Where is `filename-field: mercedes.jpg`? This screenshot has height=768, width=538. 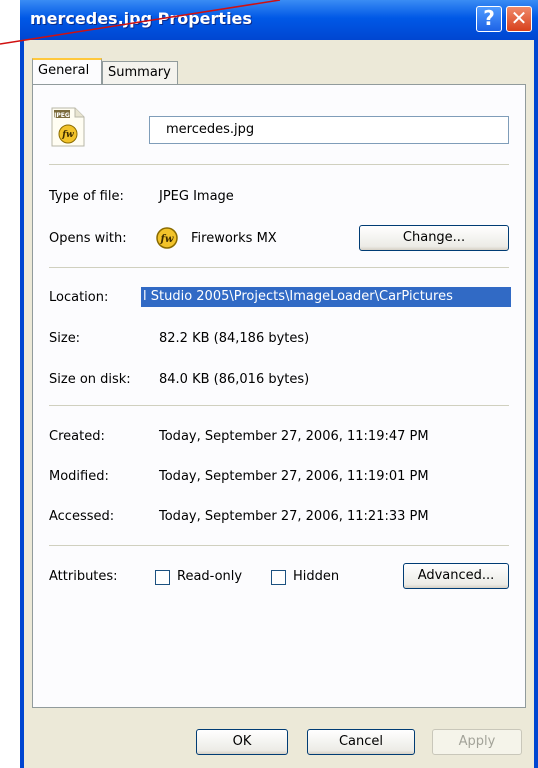 filename-field: mercedes.jpg is located at coordinates (329, 130).